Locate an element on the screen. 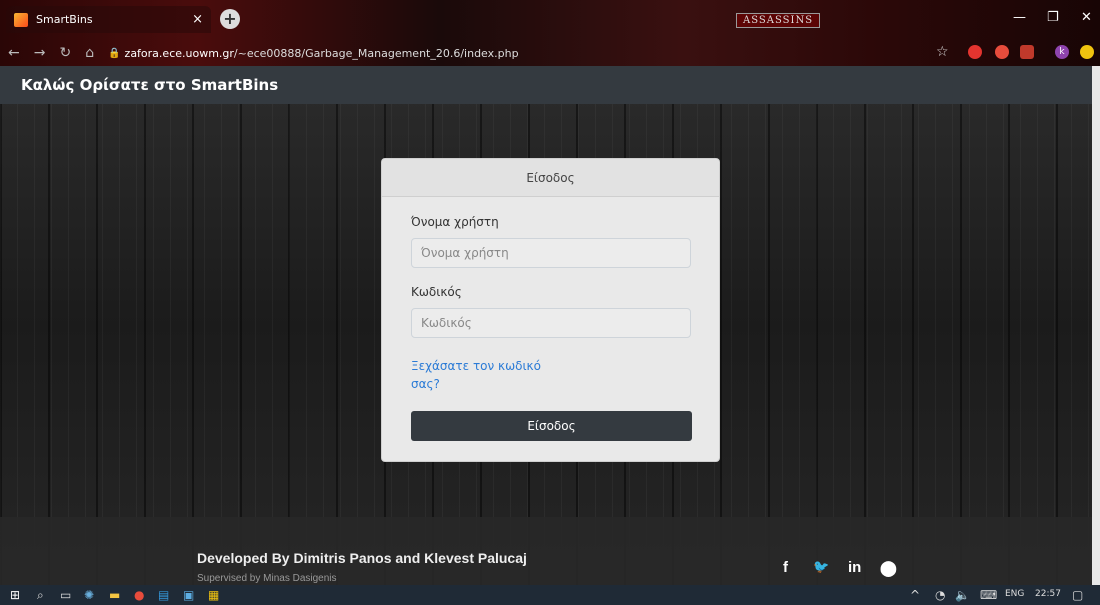 The width and height of the screenshot is (1100, 605). task-view-icon: ▭ is located at coordinates (65, 595).